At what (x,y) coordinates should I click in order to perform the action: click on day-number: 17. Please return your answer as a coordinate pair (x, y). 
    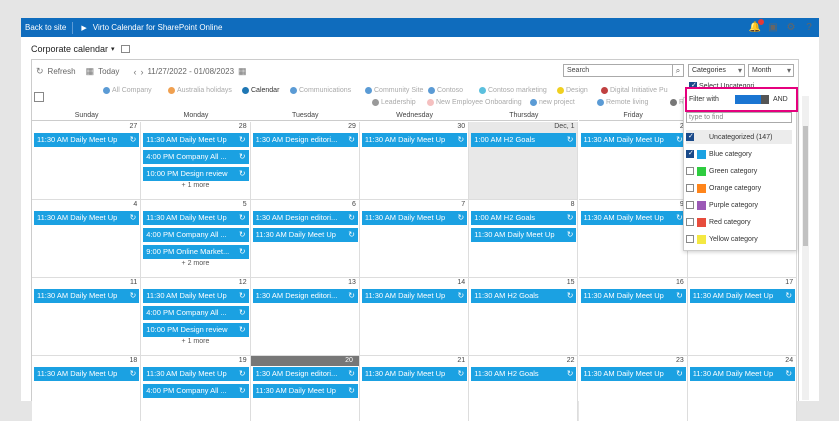
    Looking at the image, I should click on (789, 282).